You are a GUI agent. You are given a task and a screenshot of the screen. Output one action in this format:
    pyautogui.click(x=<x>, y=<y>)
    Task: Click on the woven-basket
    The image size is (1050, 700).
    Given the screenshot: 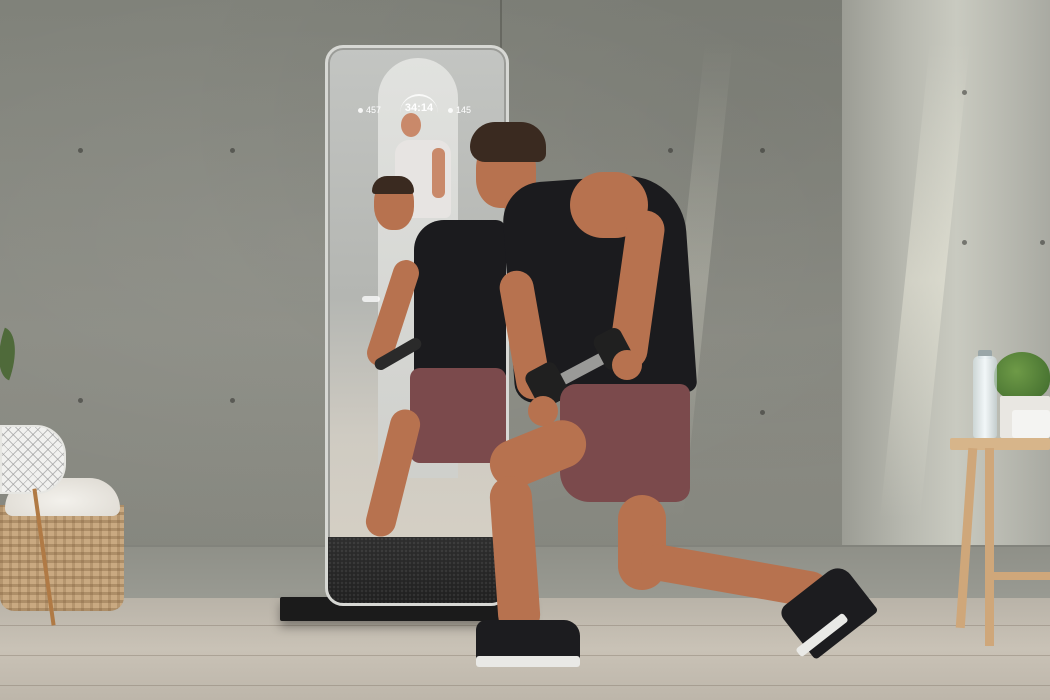 What is the action you would take?
    pyautogui.click(x=62, y=558)
    